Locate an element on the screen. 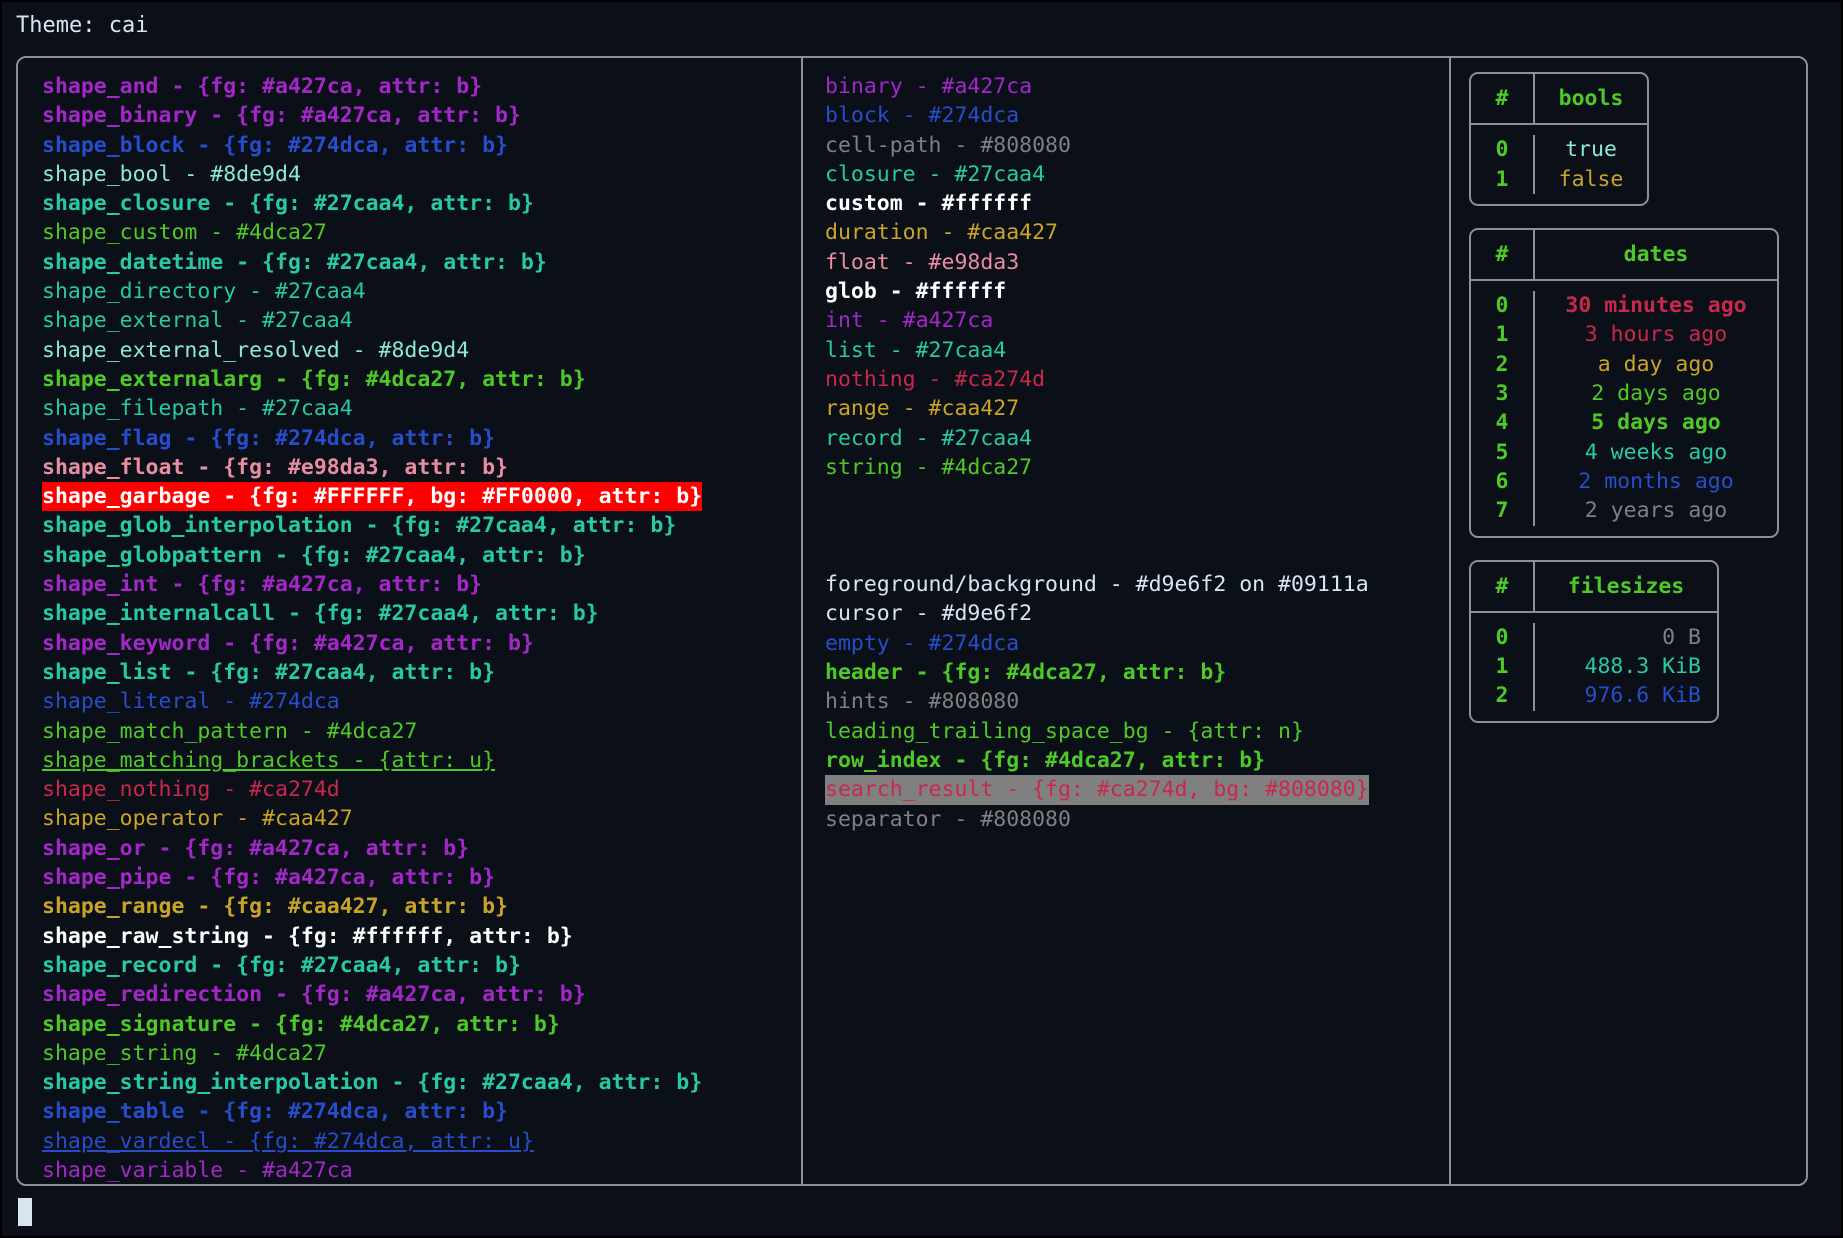  shape-entry-row: shape_closure - {fg: #27caa4, attr: b} is located at coordinates (288, 204).